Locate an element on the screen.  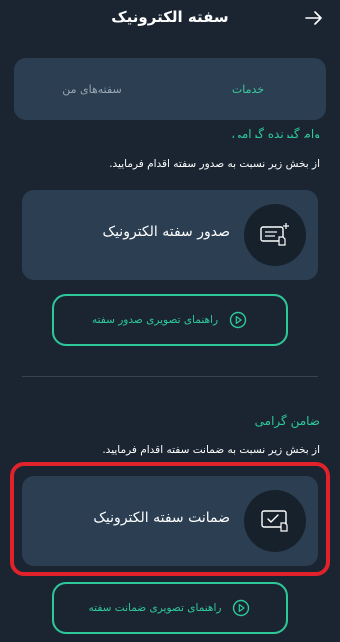
tab-services: خدمات is located at coordinates (248, 89).